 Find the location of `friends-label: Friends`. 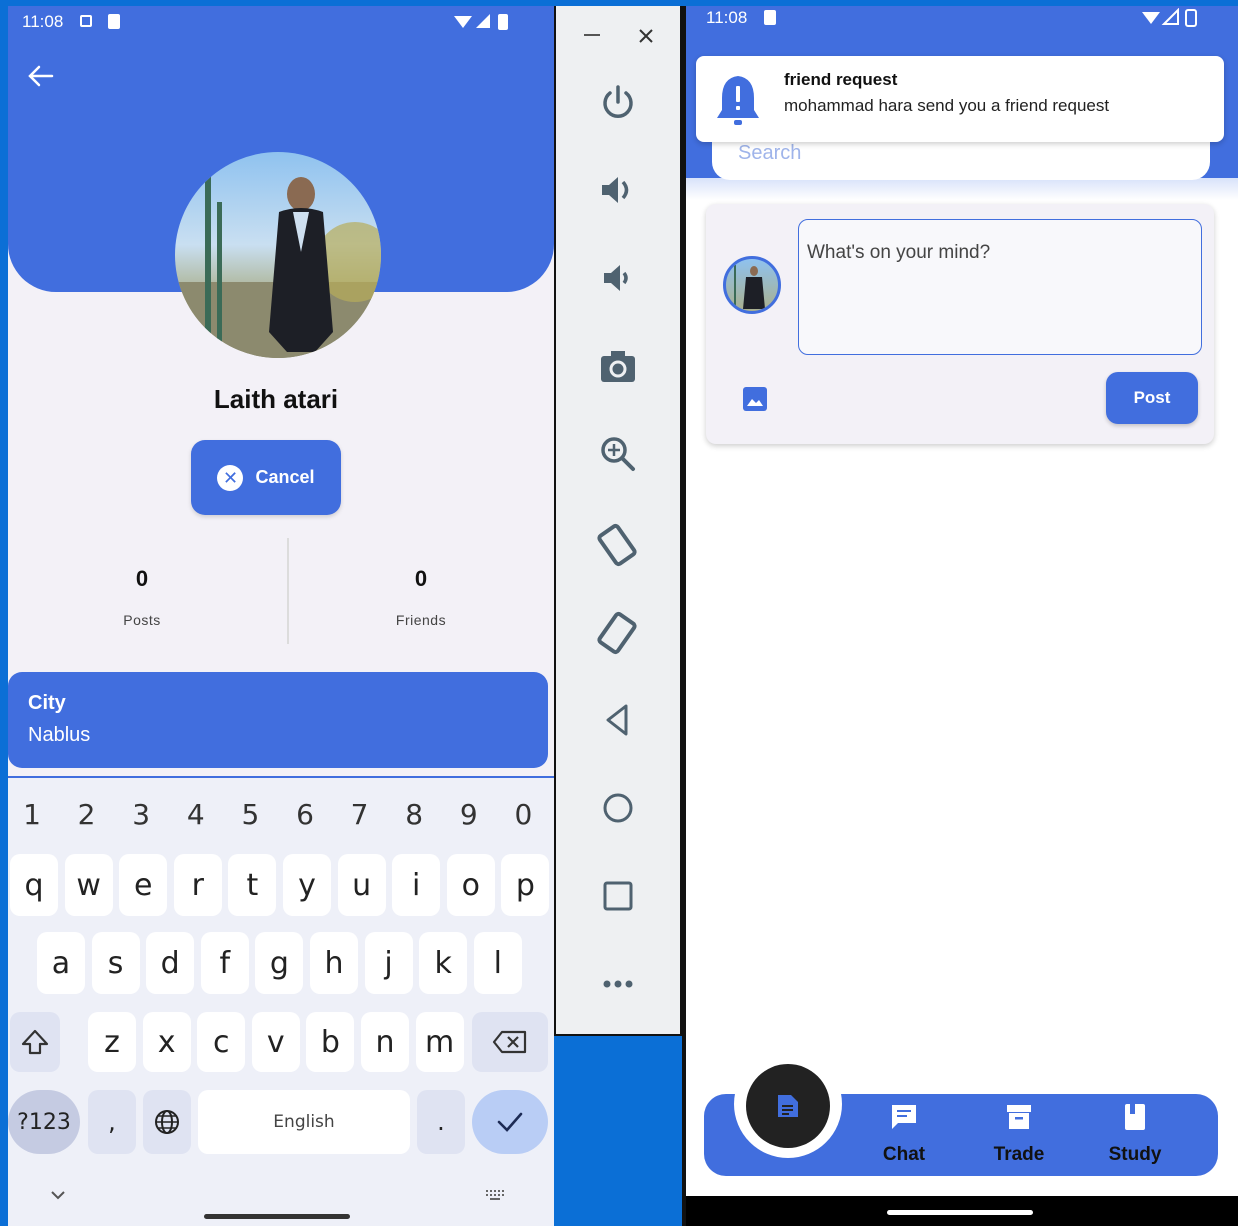

friends-label: Friends is located at coordinates (421, 620).